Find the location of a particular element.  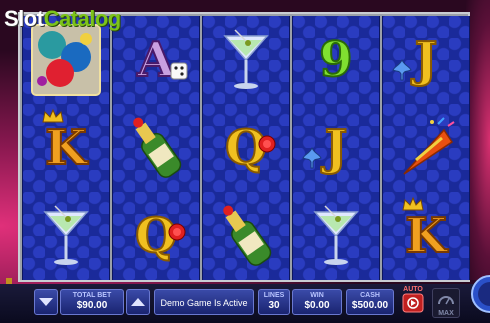

gauge-icon is located at coordinates (446, 300).